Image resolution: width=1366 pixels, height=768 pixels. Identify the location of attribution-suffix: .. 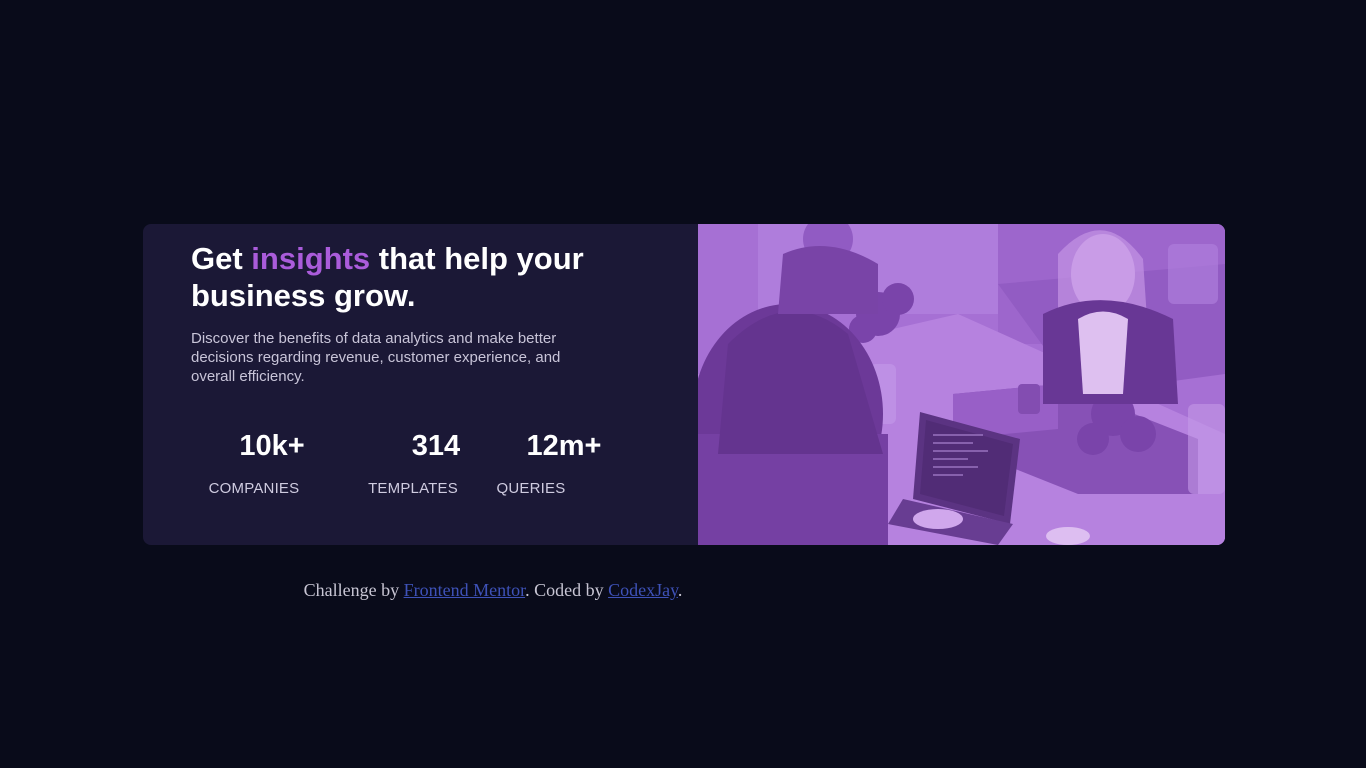
(680, 590).